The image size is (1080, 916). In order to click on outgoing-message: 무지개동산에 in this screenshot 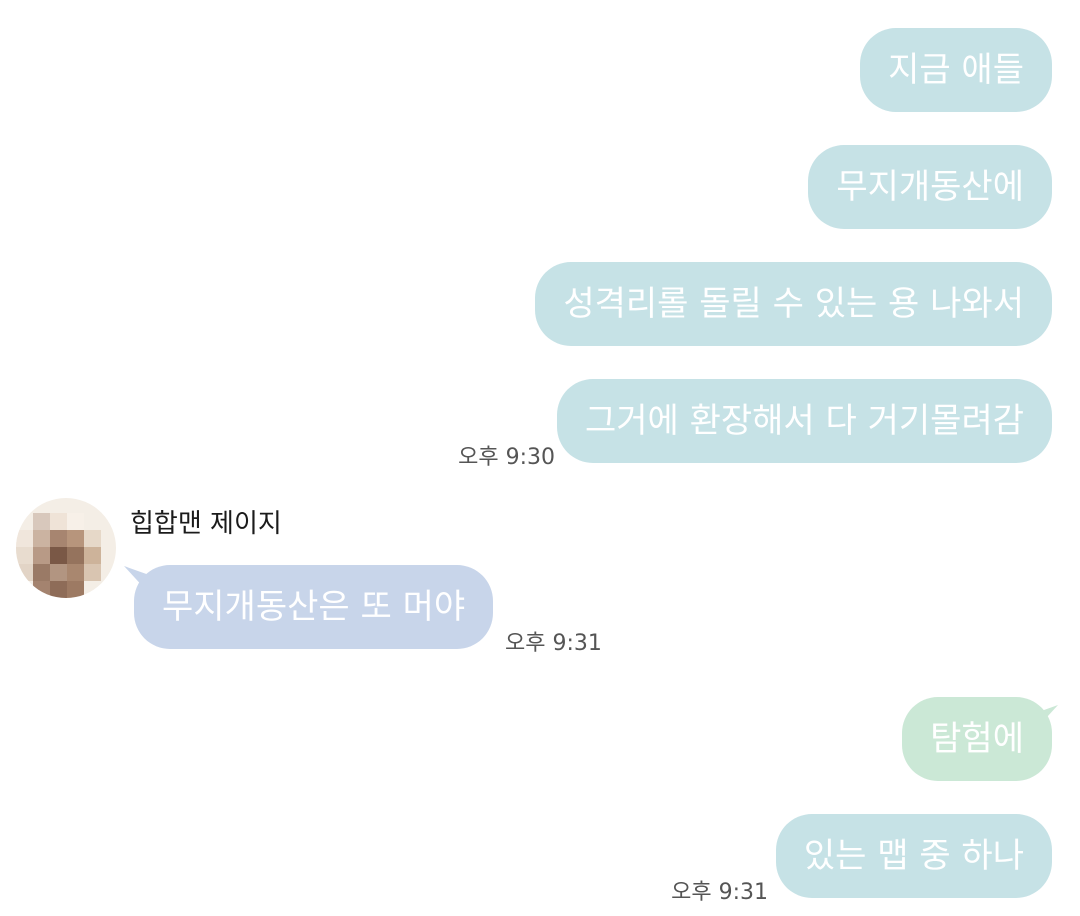, I will do `click(930, 187)`.